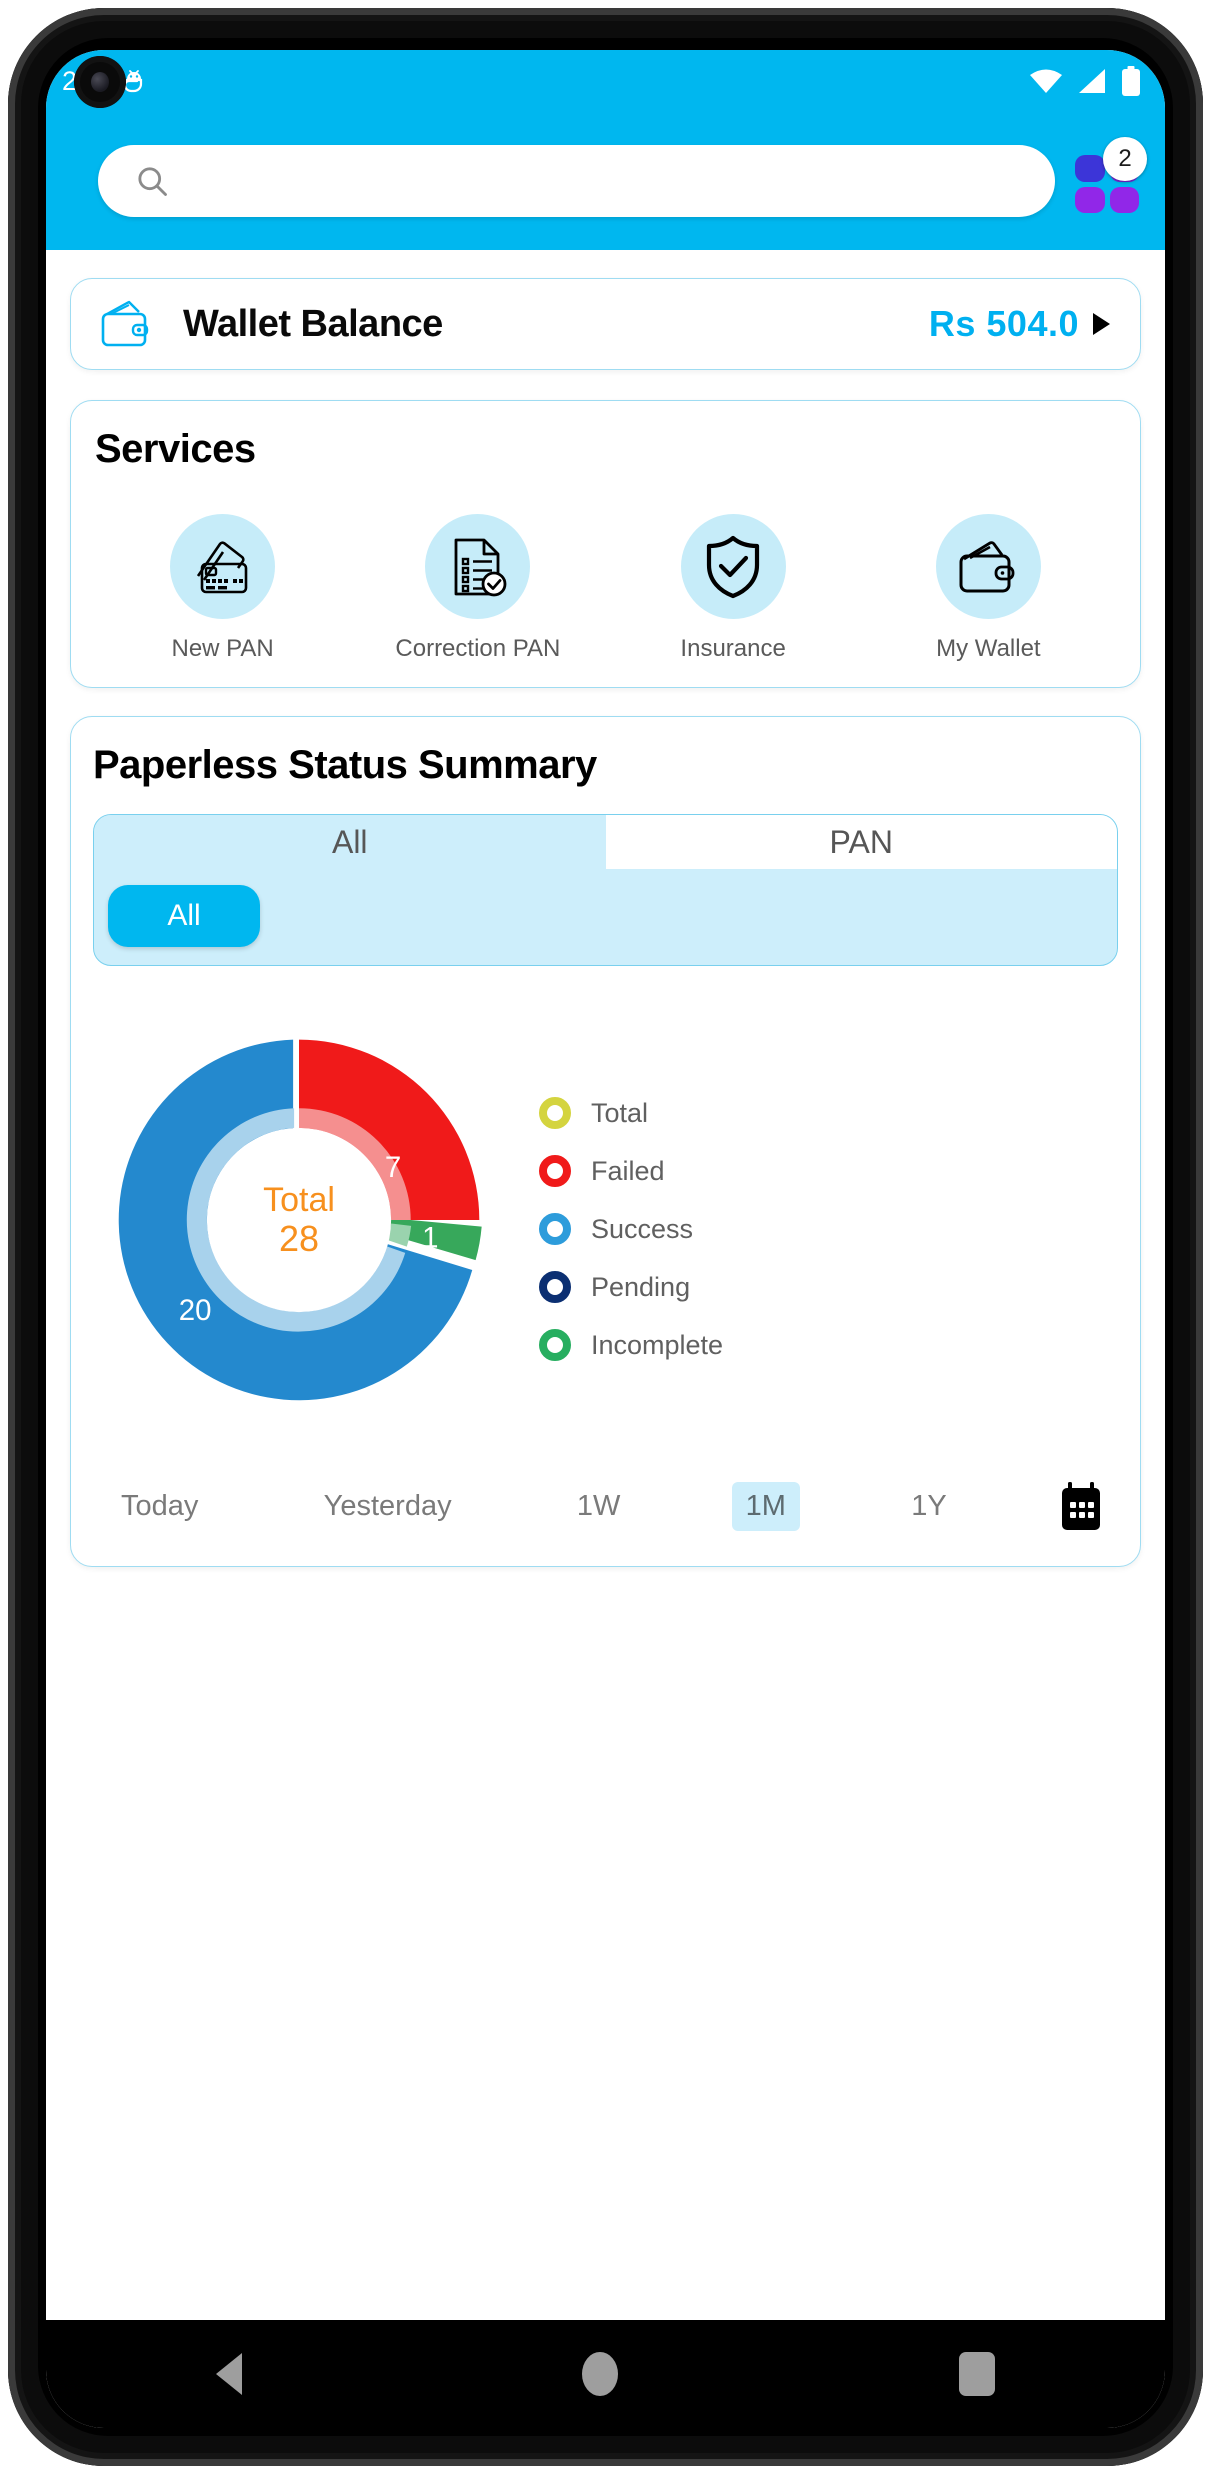 The width and height of the screenshot is (1211, 2474). Describe the element at coordinates (1092, 81) in the screenshot. I see `cellular-signal-icon` at that location.